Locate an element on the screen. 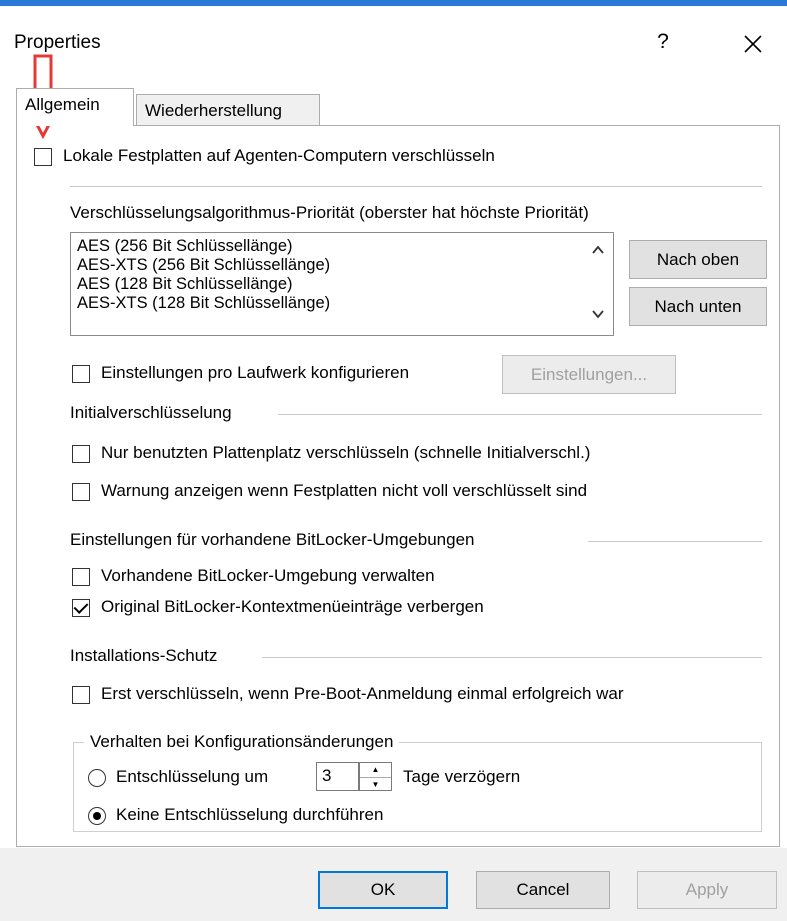  spin-down-icon: ▼ is located at coordinates (375, 784).